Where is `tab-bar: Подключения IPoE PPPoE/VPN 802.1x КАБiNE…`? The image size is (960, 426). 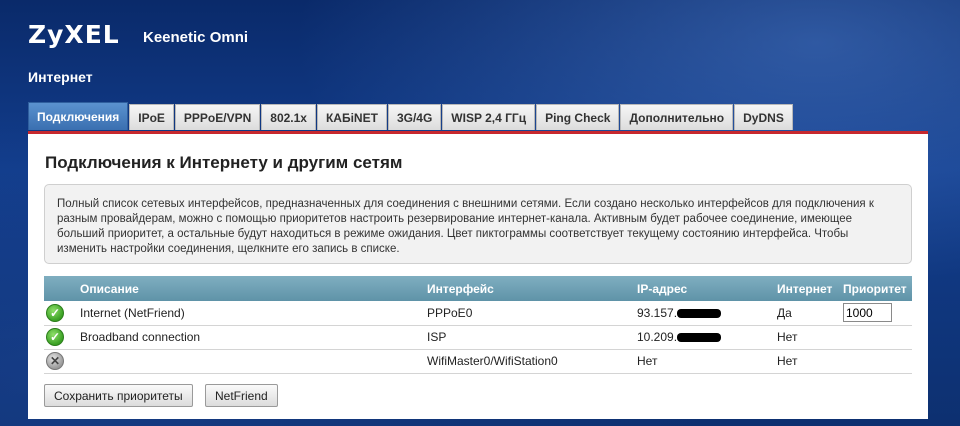 tab-bar: Подключения IPoE PPPoE/VPN 802.1x КАБiNE… is located at coordinates (411, 116).